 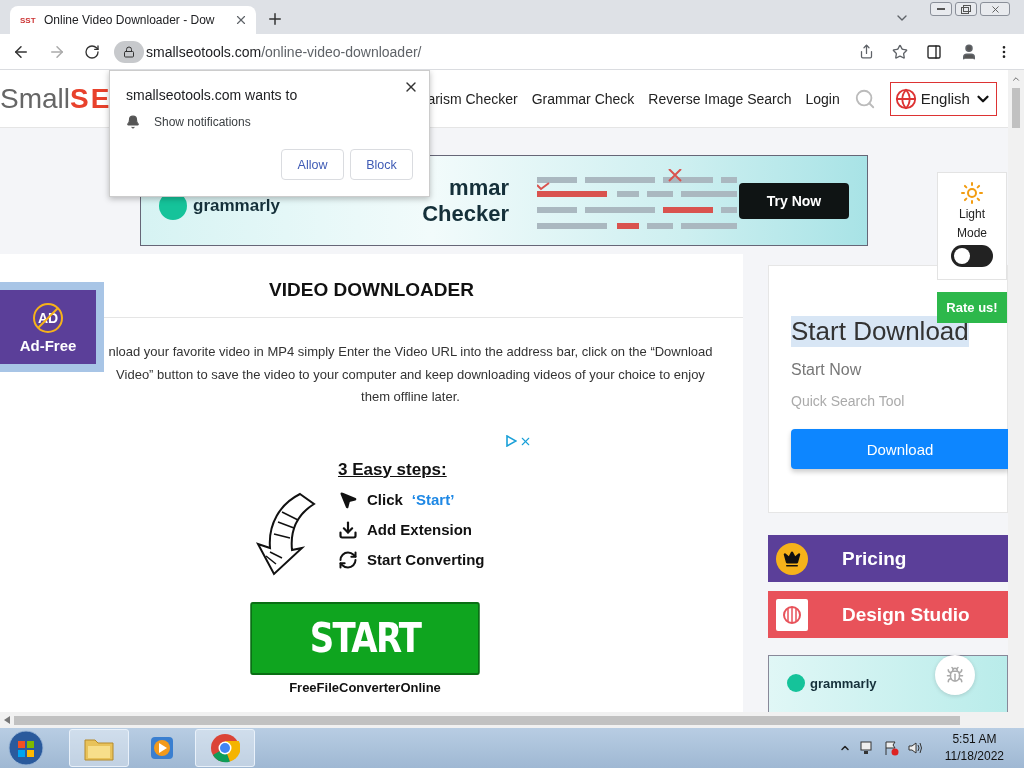 What do you see at coordinates (792, 558) in the screenshot?
I see `crown-icon` at bounding box center [792, 558].